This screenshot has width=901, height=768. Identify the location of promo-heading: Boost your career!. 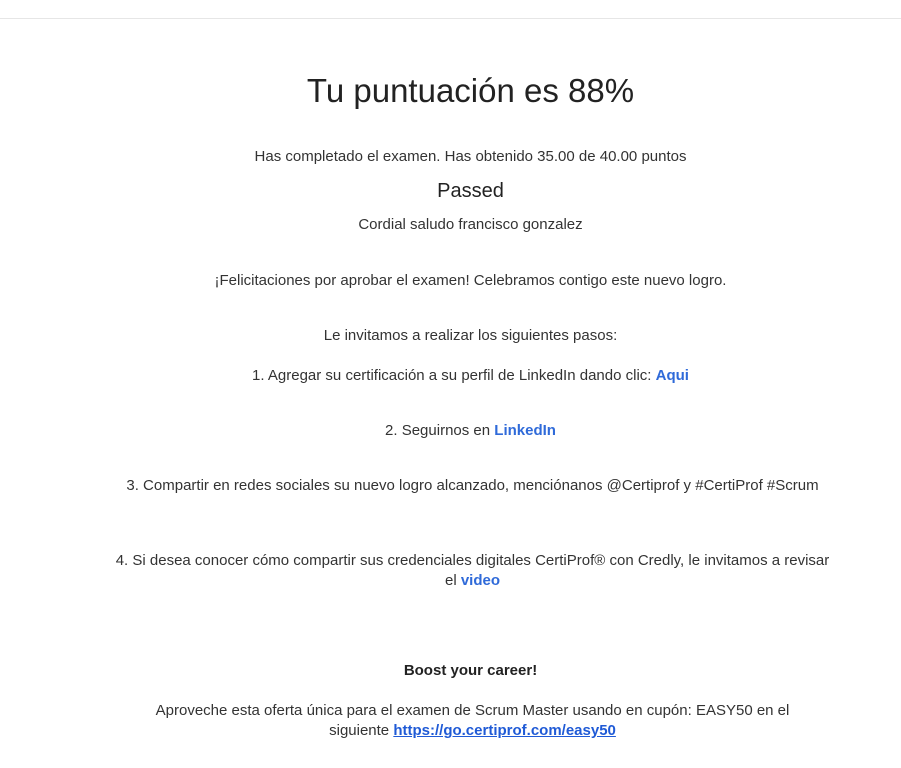
(470, 670).